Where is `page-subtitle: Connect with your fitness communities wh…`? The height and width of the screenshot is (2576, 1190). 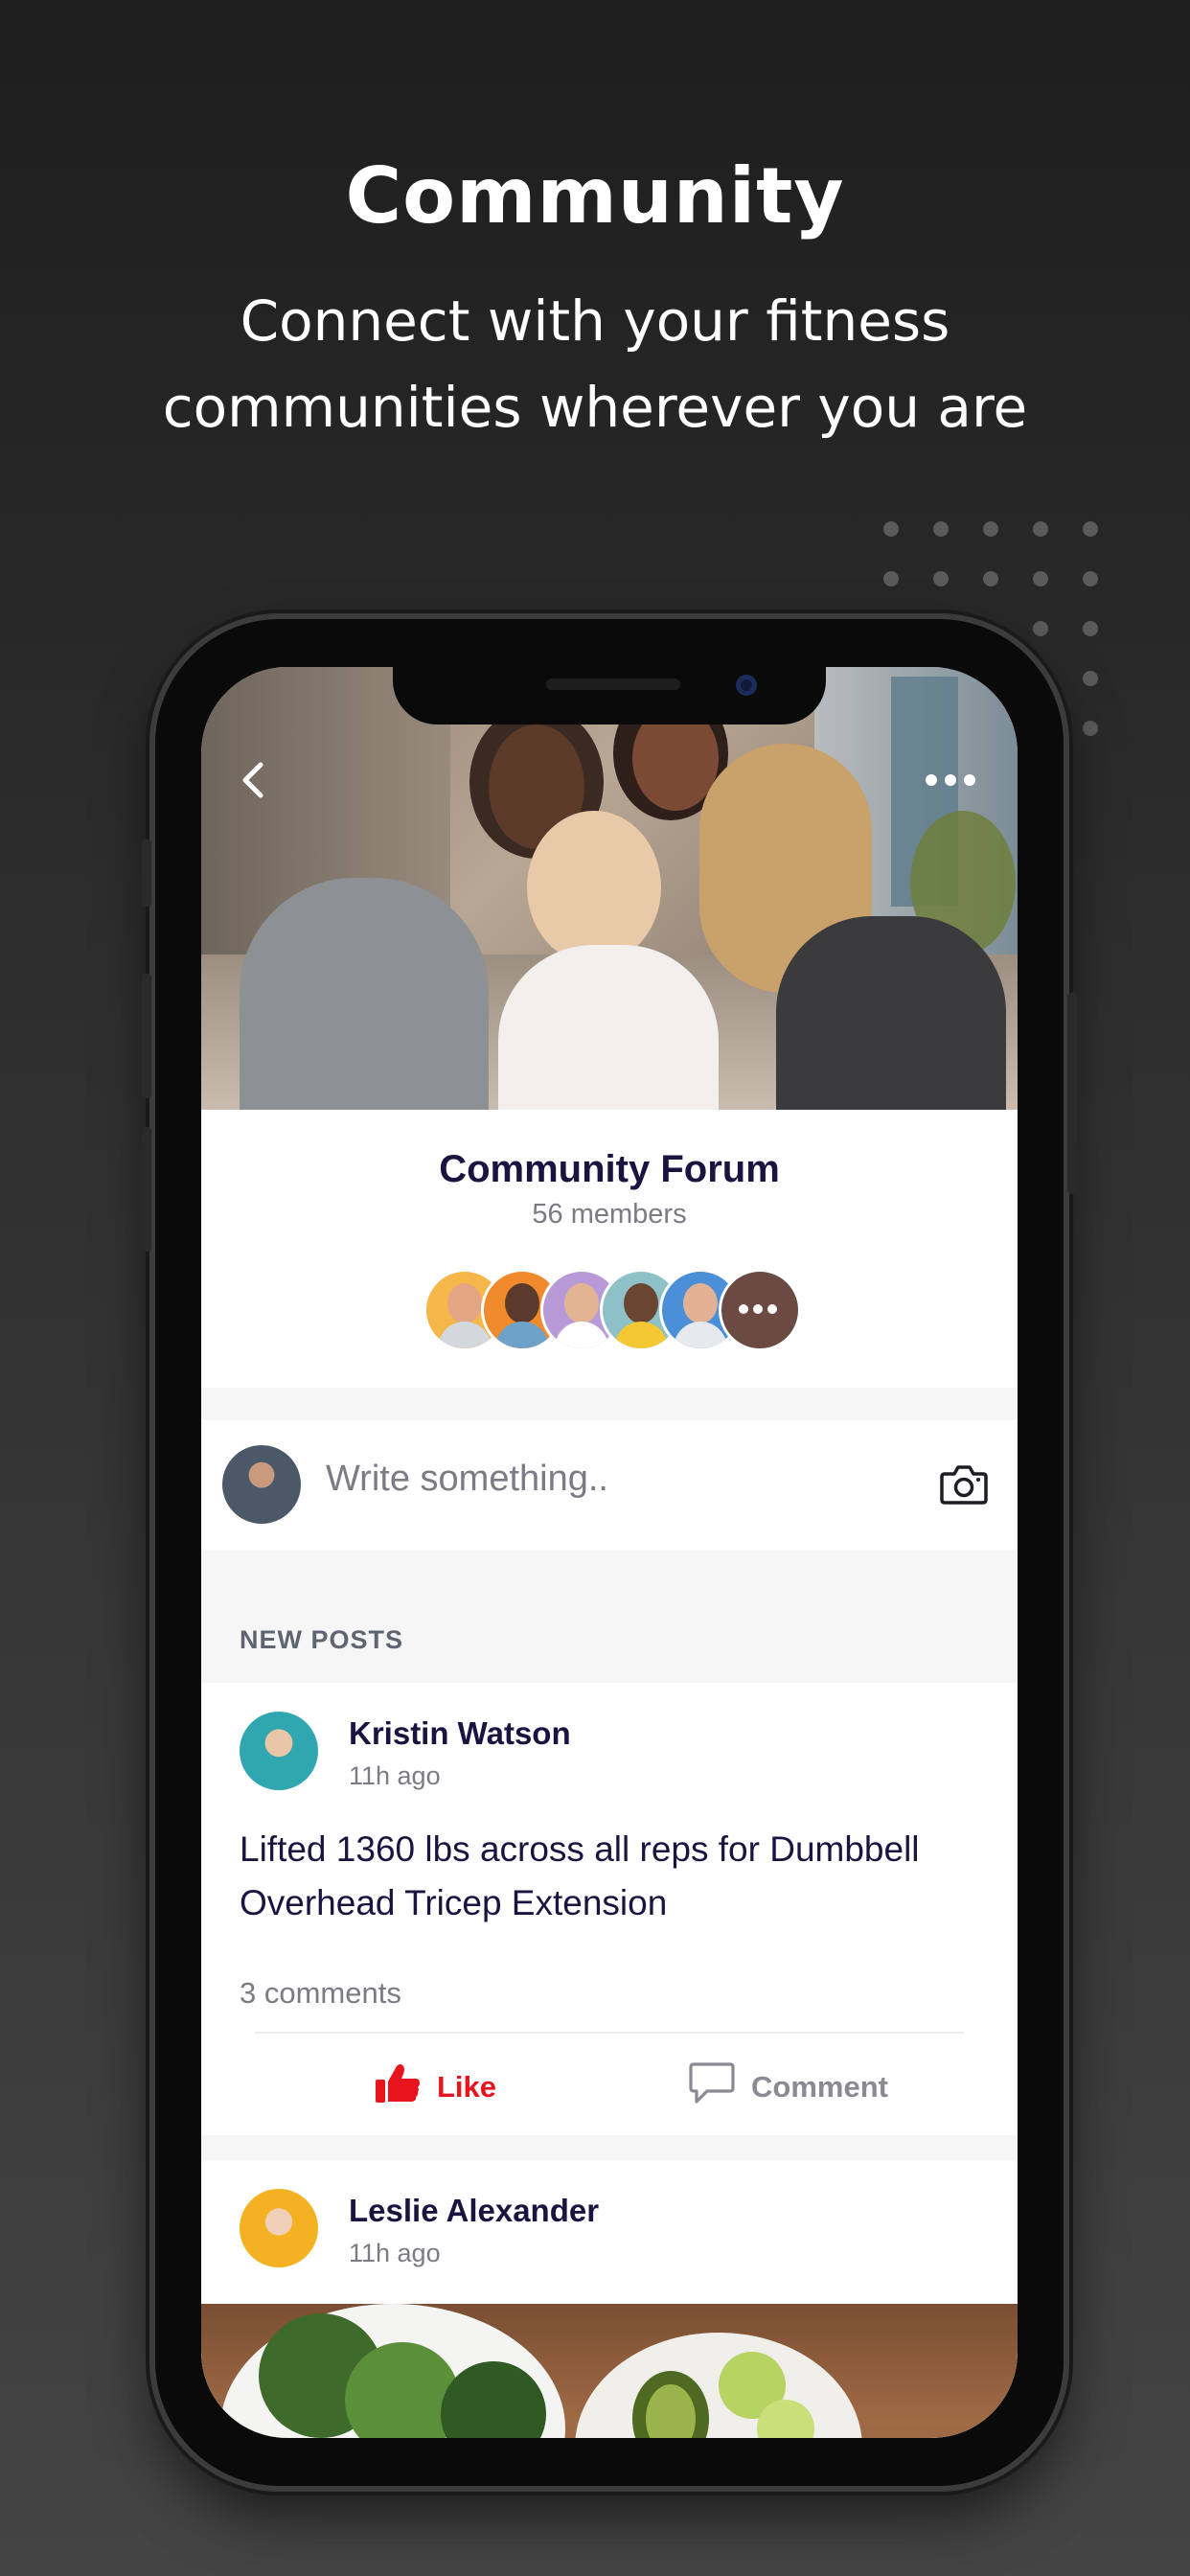
page-subtitle: Connect with your fitness communities wh… is located at coordinates (595, 364).